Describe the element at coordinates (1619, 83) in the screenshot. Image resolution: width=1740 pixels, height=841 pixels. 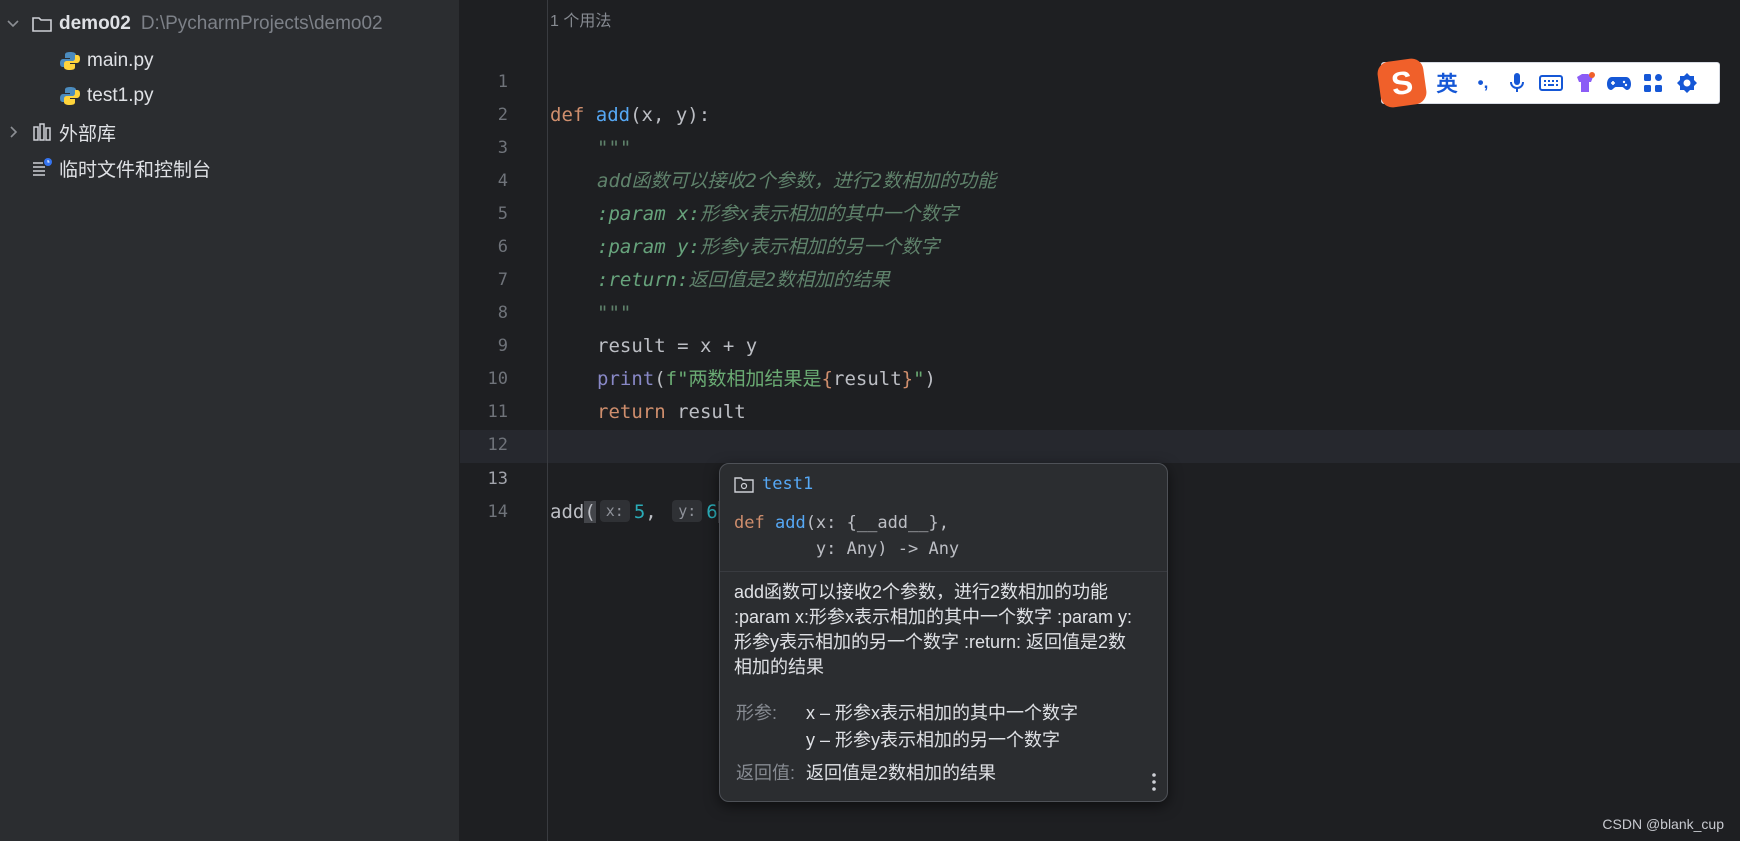
I see `gamepad-icon` at that location.